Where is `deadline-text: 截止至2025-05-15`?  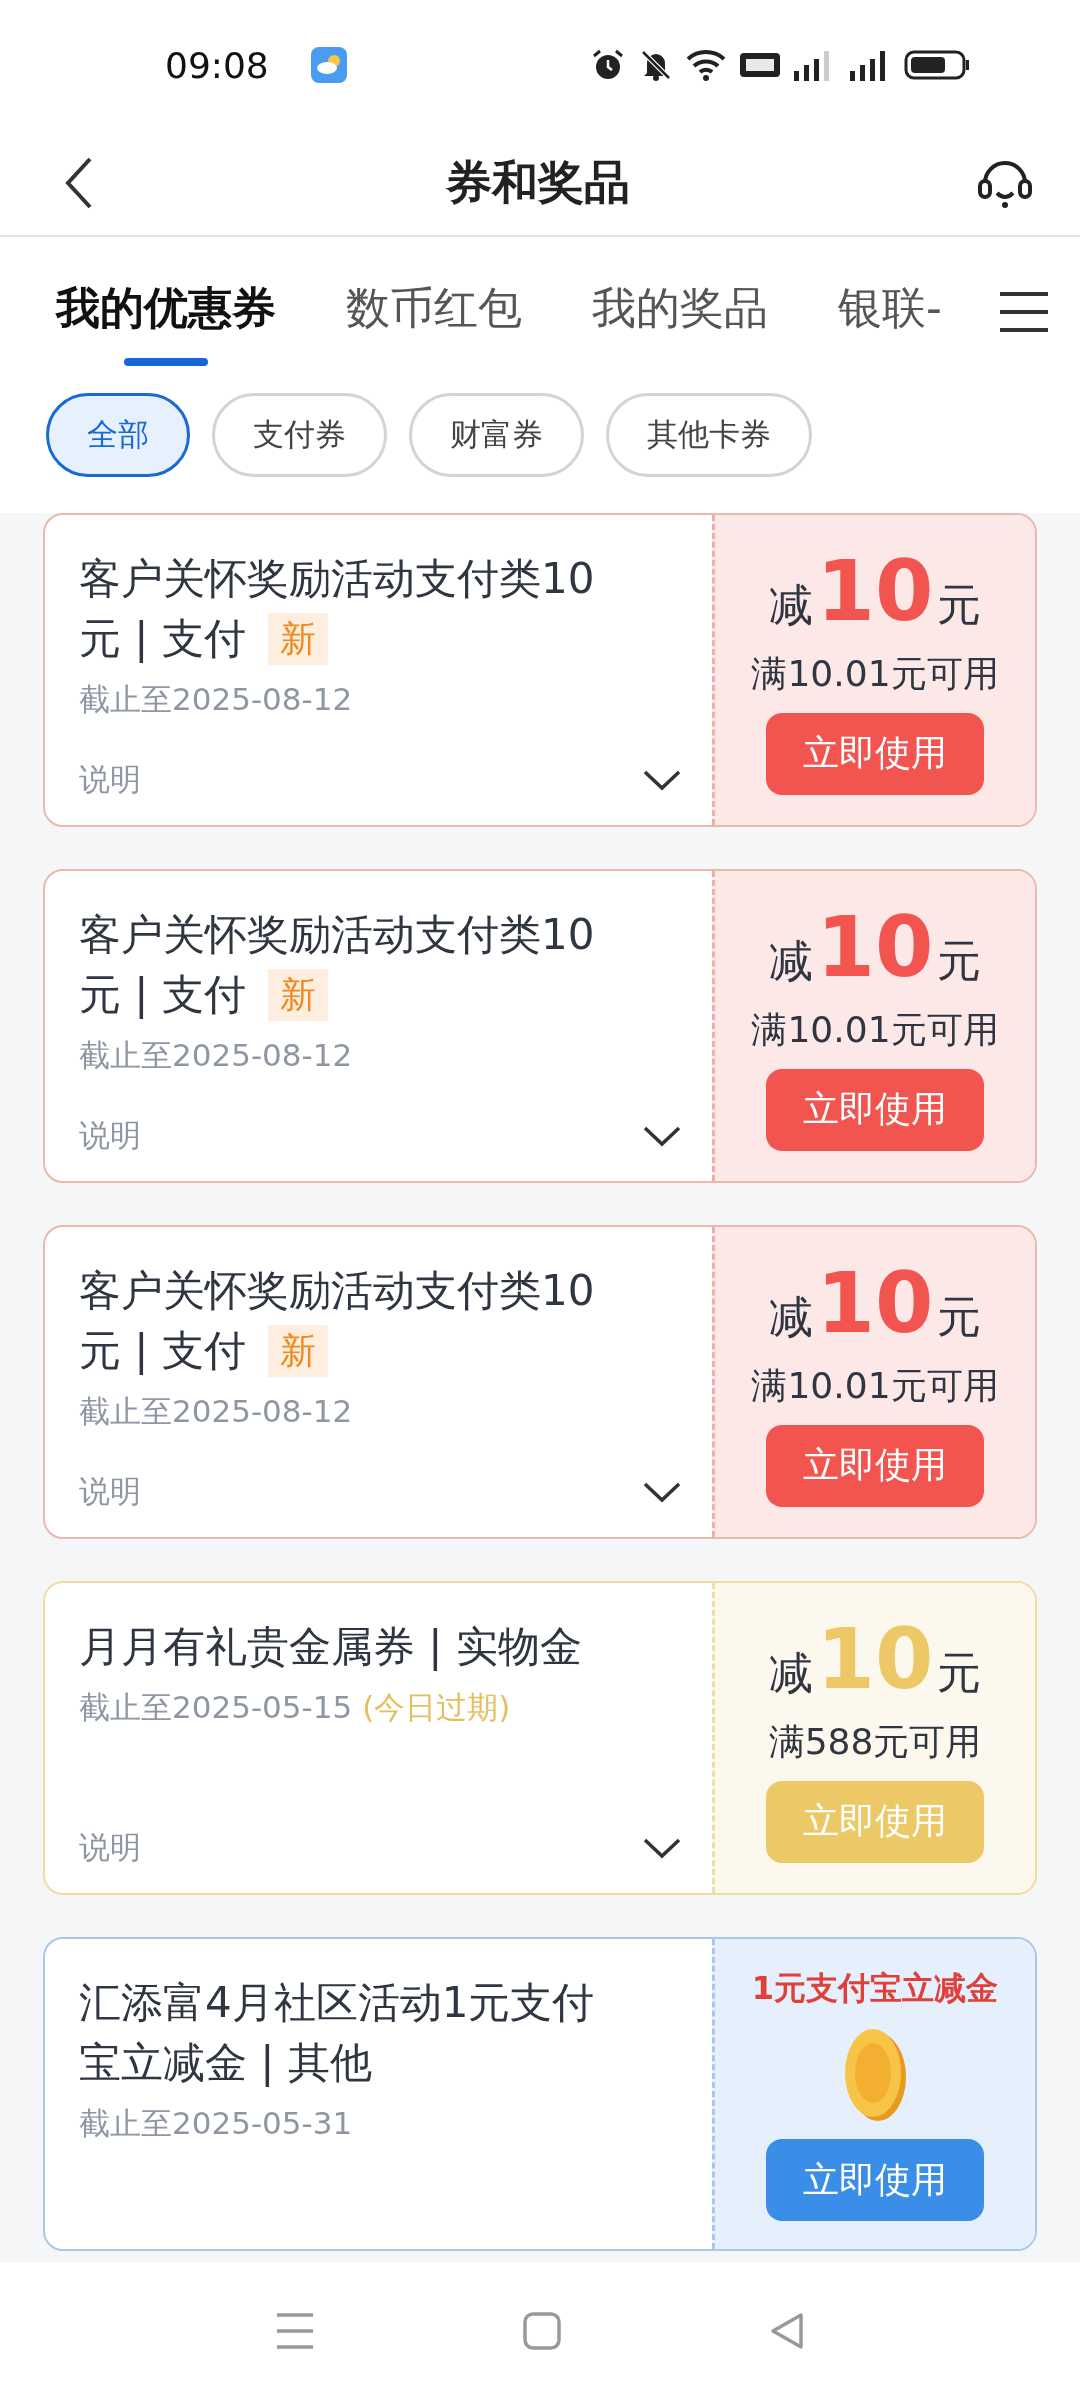
deadline-text: 截止至2025-05-15 is located at coordinates (216, 1707).